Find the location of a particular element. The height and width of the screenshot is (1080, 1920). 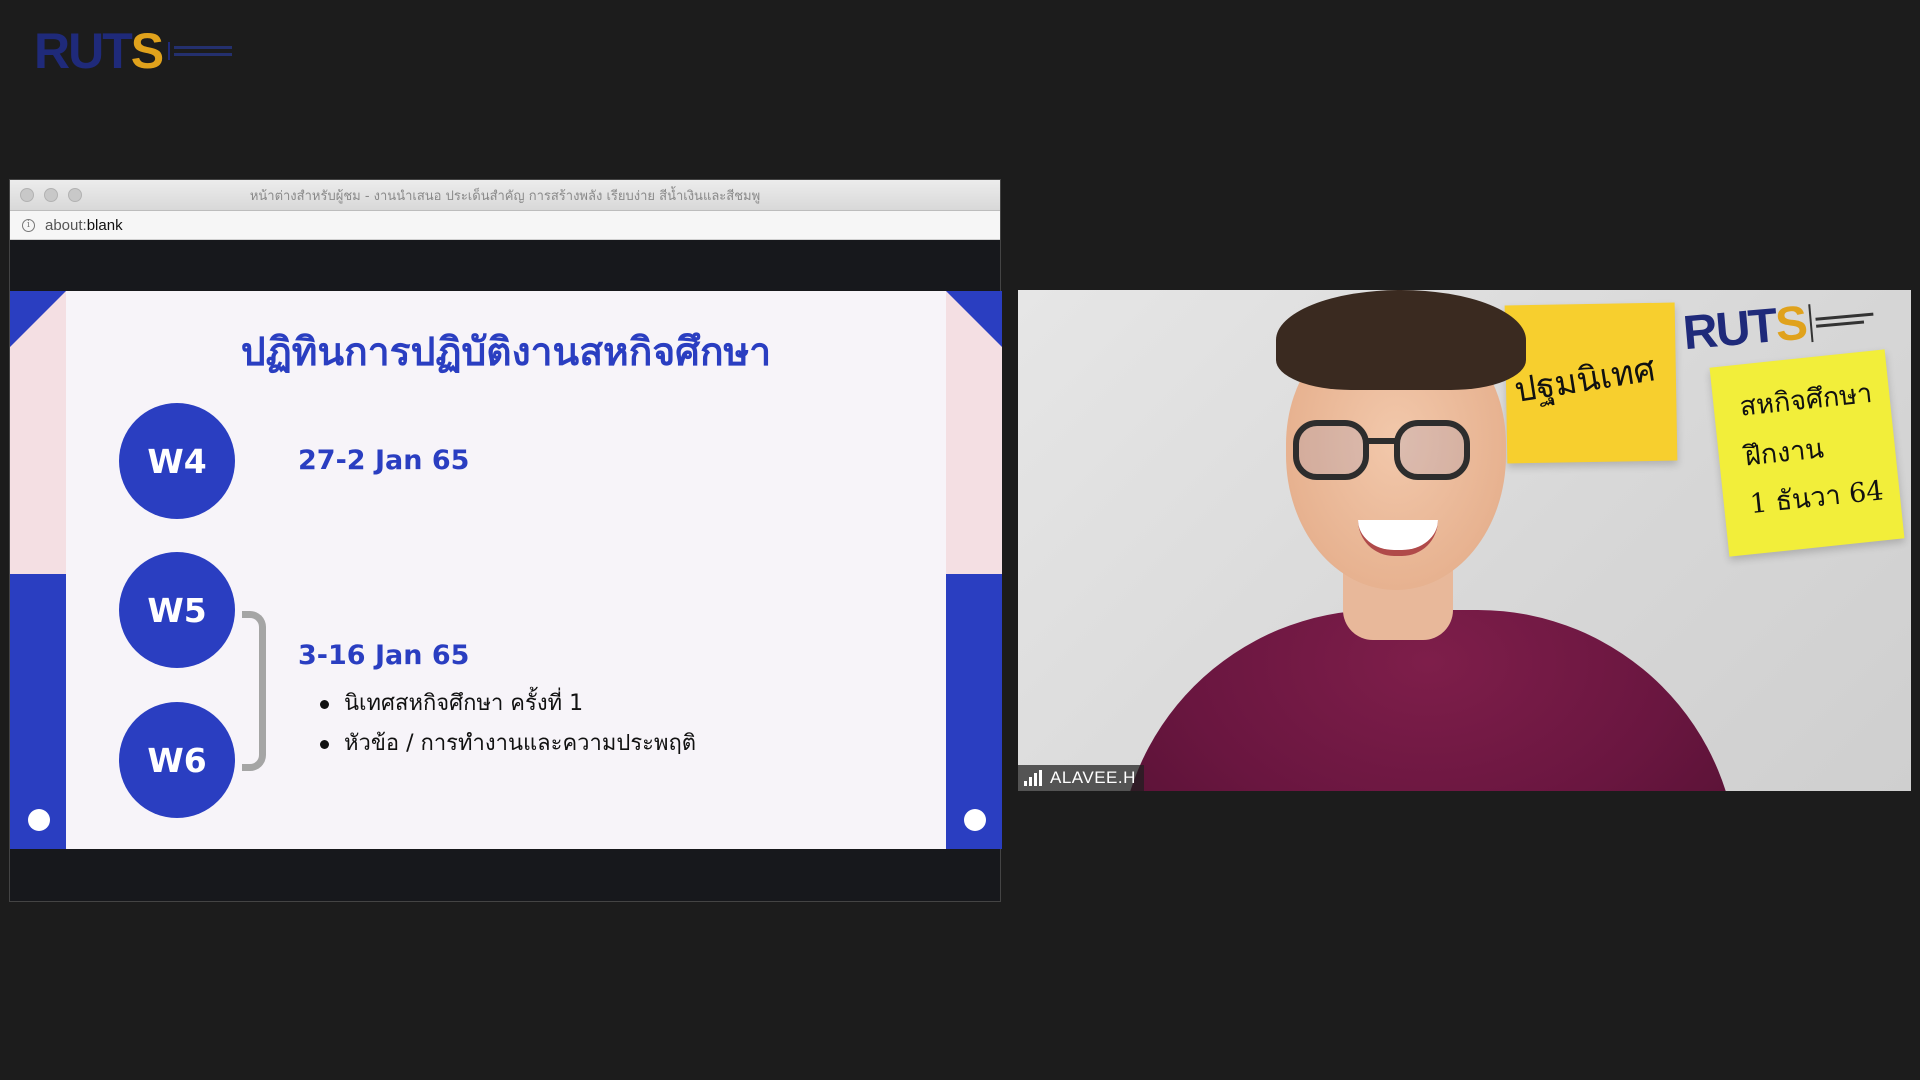

sticky-note-yellow: สหกิจศึกษา ฝึกงาน 1 ธันวา 64 is located at coordinates (1807, 453).